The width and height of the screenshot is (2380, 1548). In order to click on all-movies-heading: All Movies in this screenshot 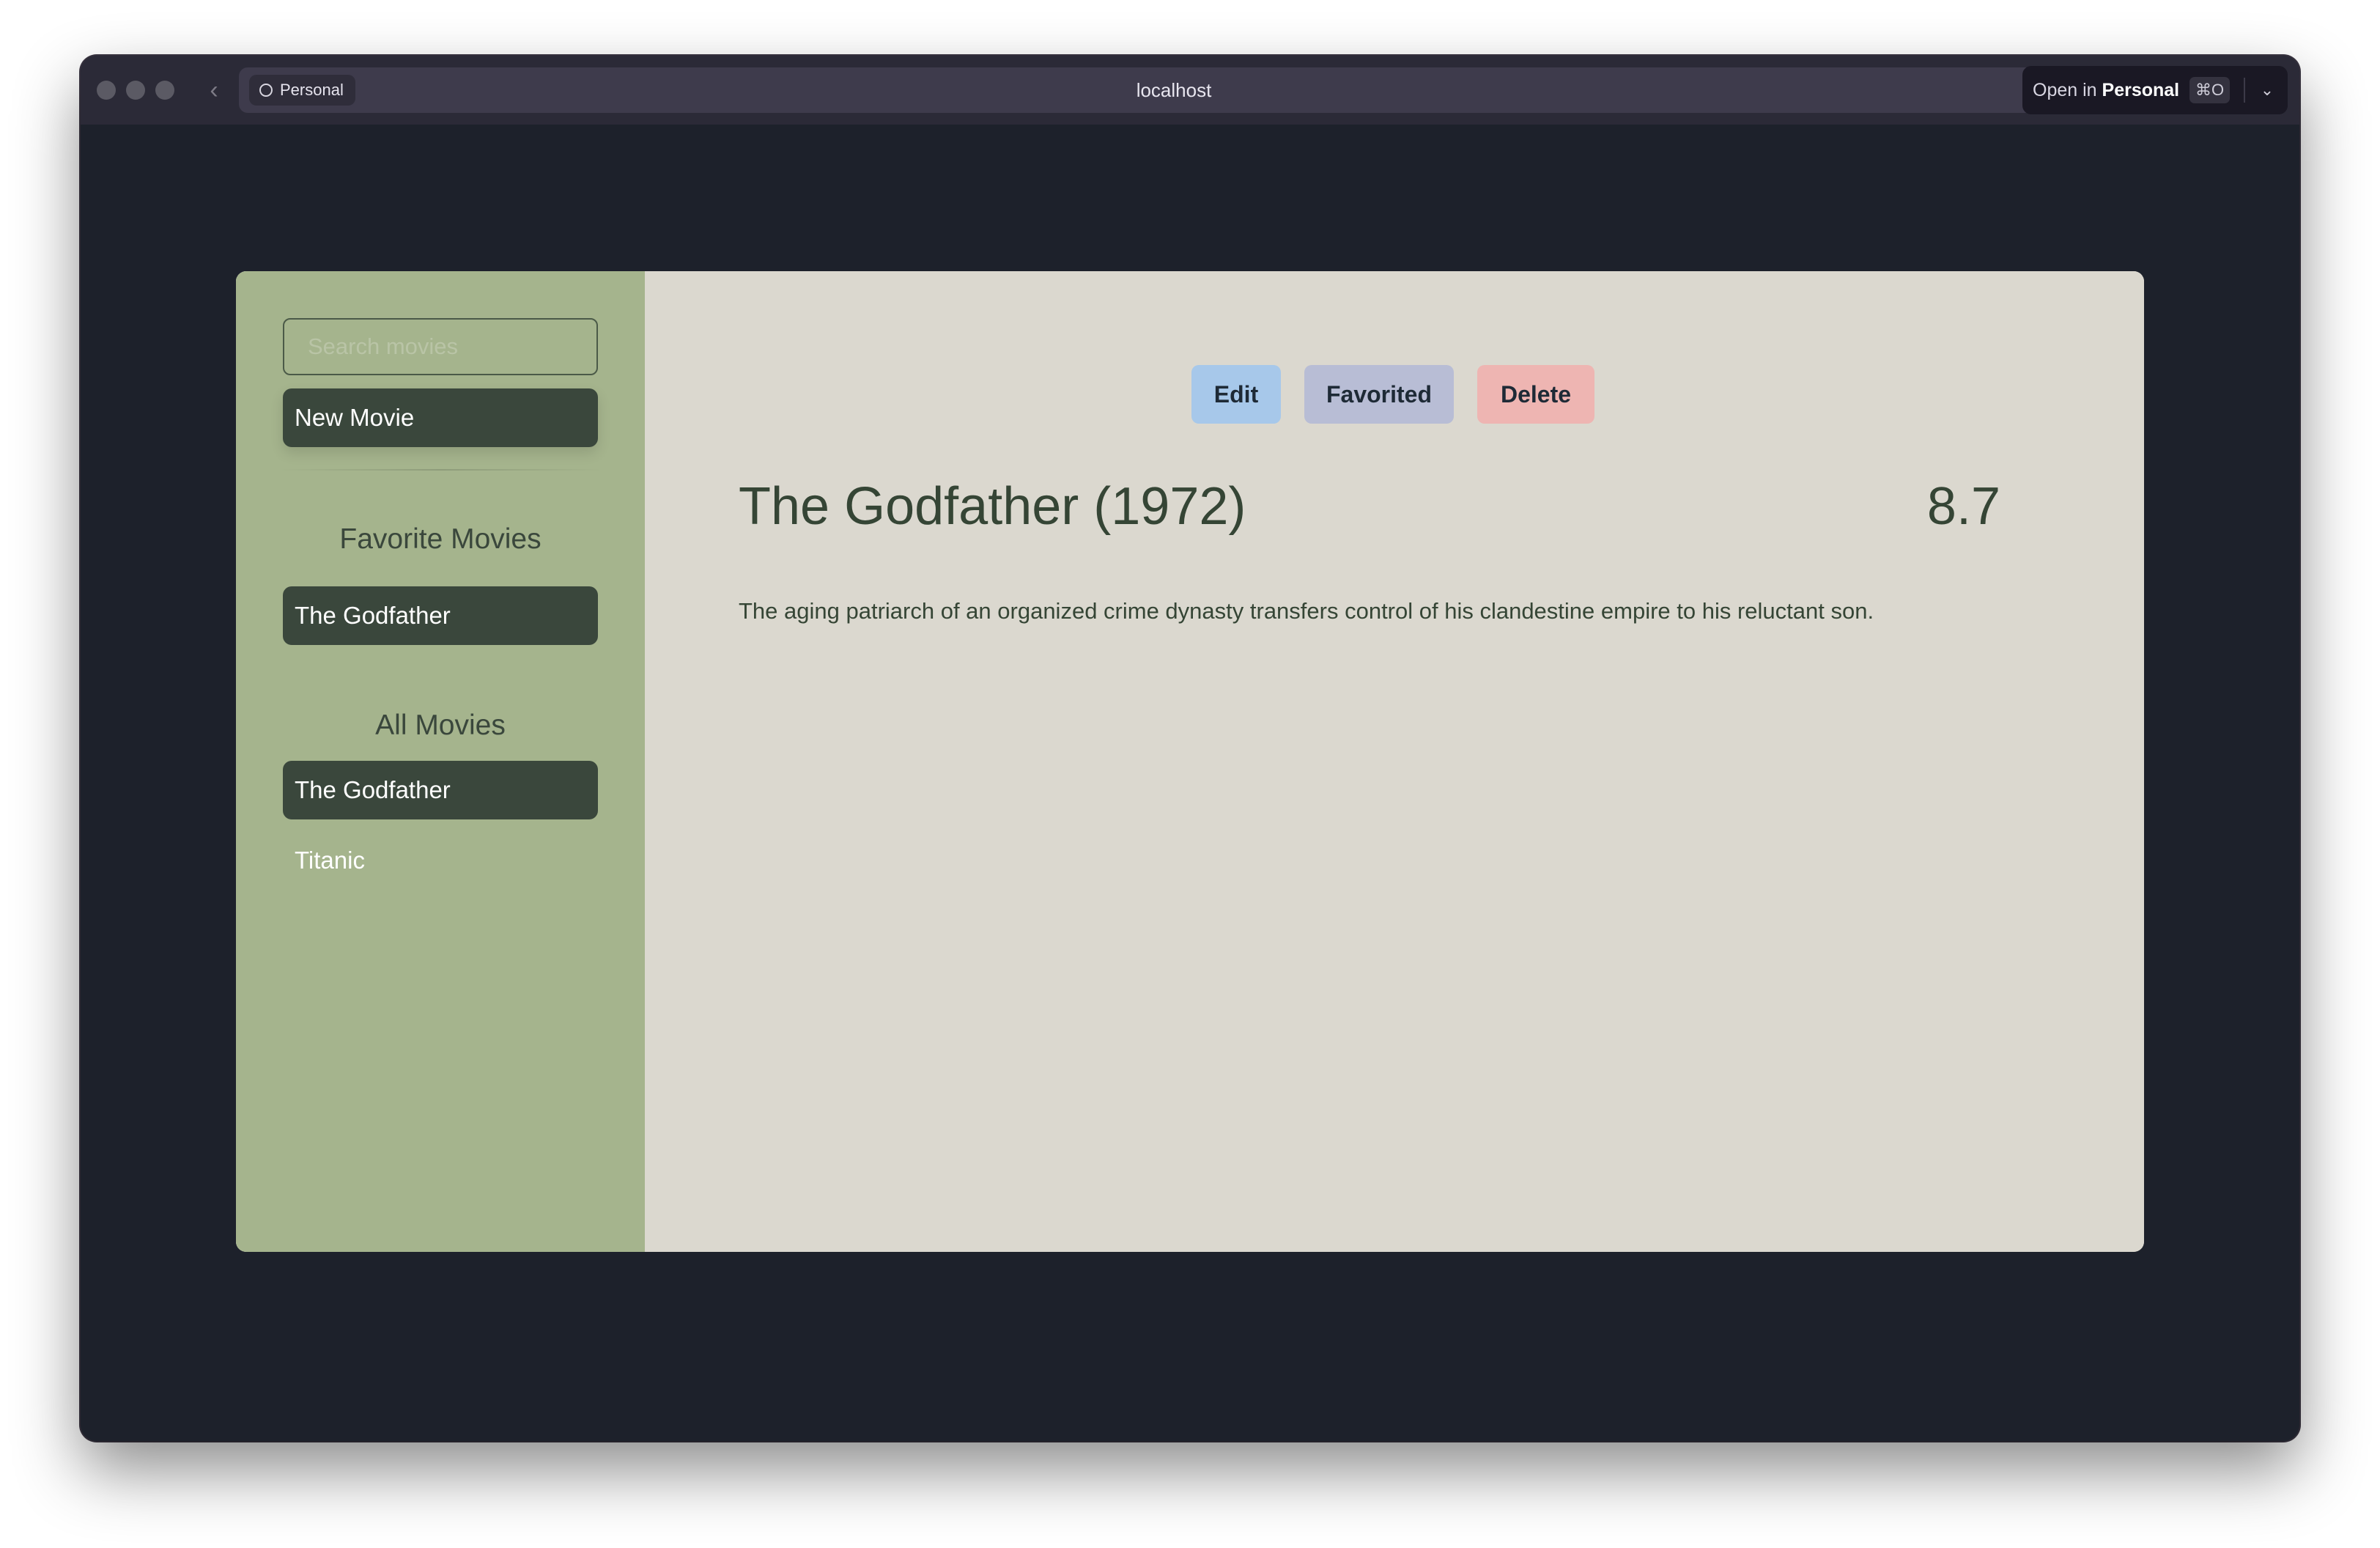, I will do `click(440, 725)`.